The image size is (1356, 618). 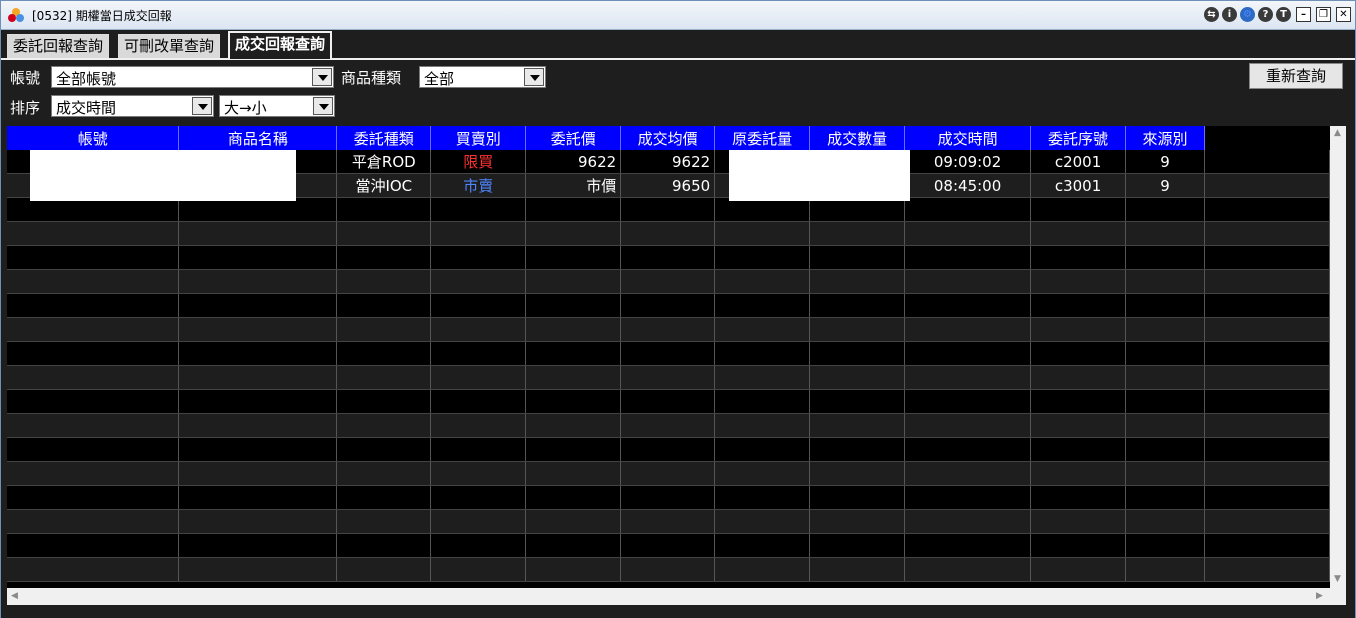 I want to click on tab-cancelable-orders: 可刪改單查詢, so click(x=169, y=46).